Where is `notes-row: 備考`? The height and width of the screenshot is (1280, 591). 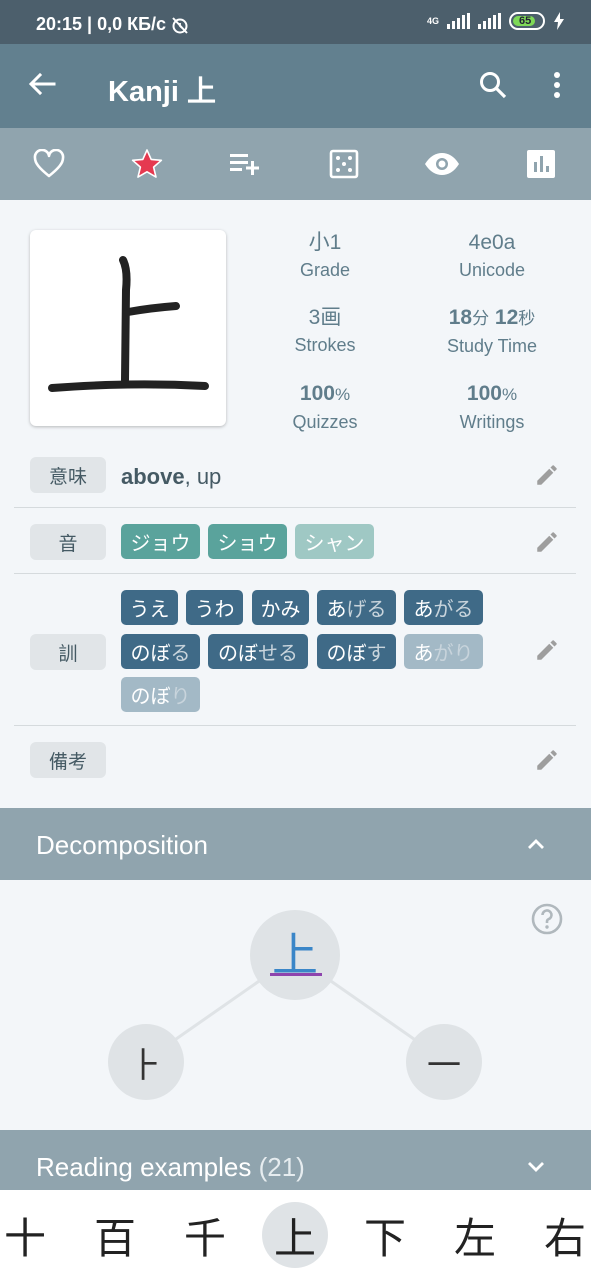 notes-row: 備考 is located at coordinates (295, 759).